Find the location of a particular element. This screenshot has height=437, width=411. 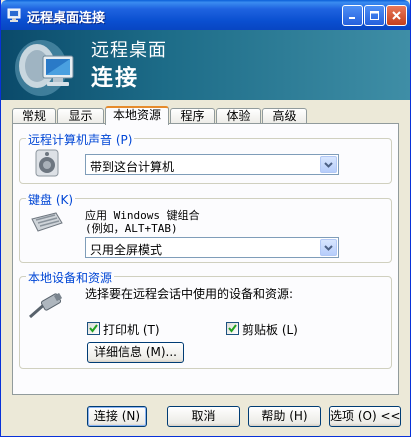

maximize-button is located at coordinates (374, 15).